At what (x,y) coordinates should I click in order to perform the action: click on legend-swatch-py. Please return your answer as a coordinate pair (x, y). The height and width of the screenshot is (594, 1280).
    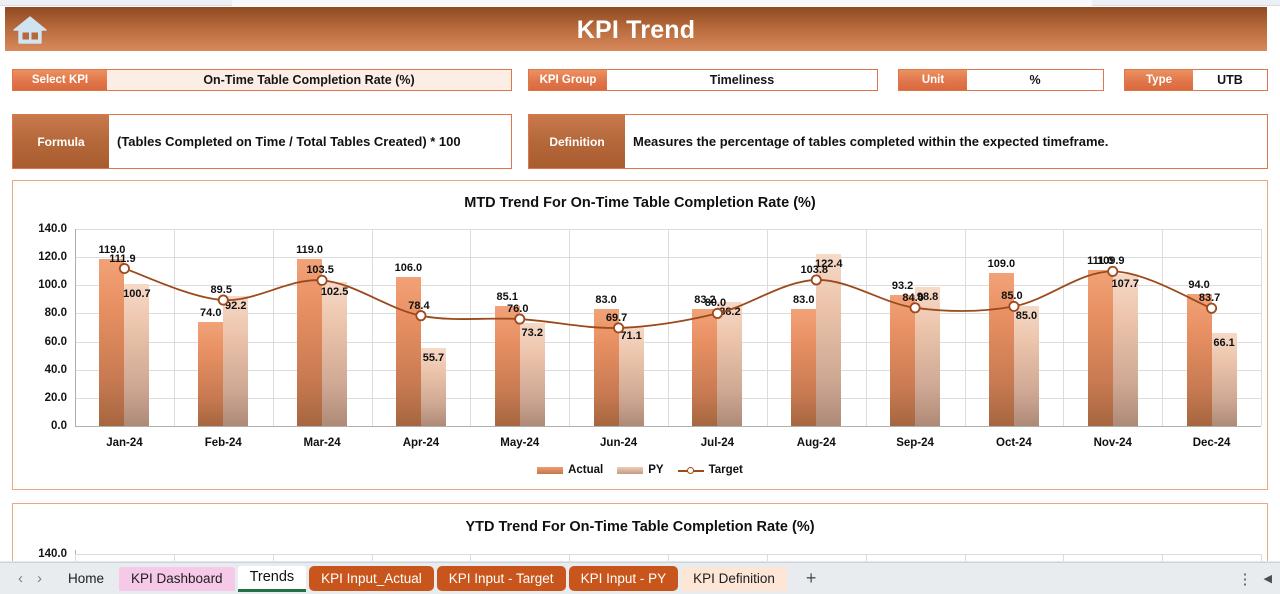
    Looking at the image, I should click on (630, 470).